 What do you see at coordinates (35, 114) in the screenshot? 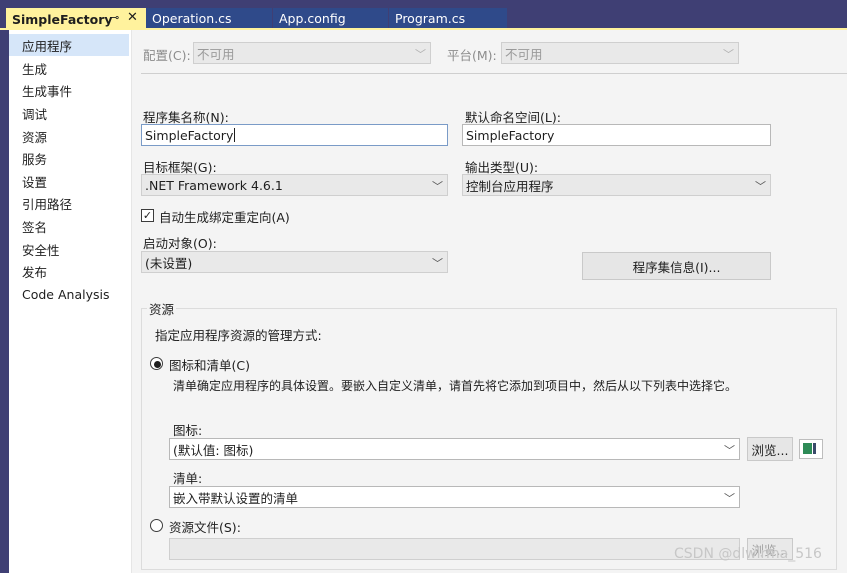
I see `sidebar-item-label: 调试` at bounding box center [35, 114].